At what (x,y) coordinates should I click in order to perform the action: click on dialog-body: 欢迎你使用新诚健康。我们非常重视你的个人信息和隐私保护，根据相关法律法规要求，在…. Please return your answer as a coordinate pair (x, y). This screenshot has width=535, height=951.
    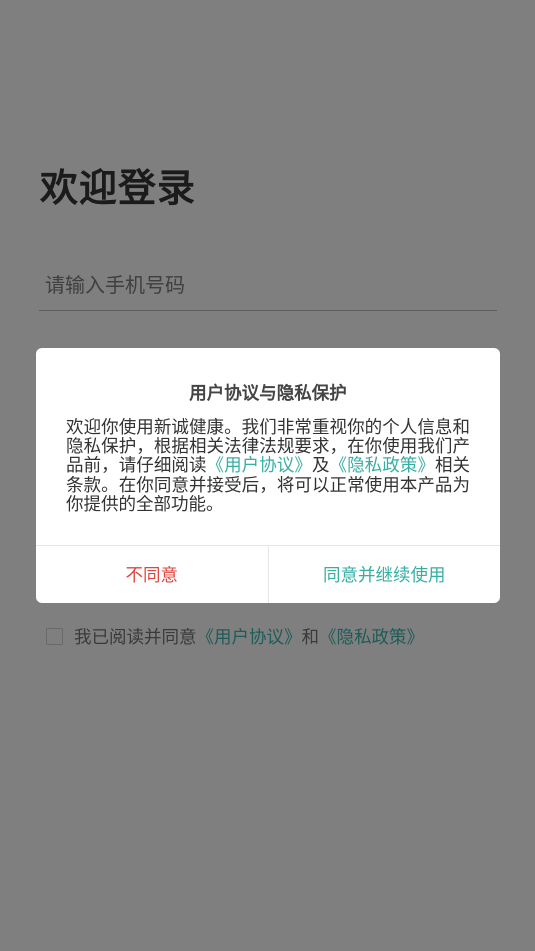
    Looking at the image, I should click on (268, 466).